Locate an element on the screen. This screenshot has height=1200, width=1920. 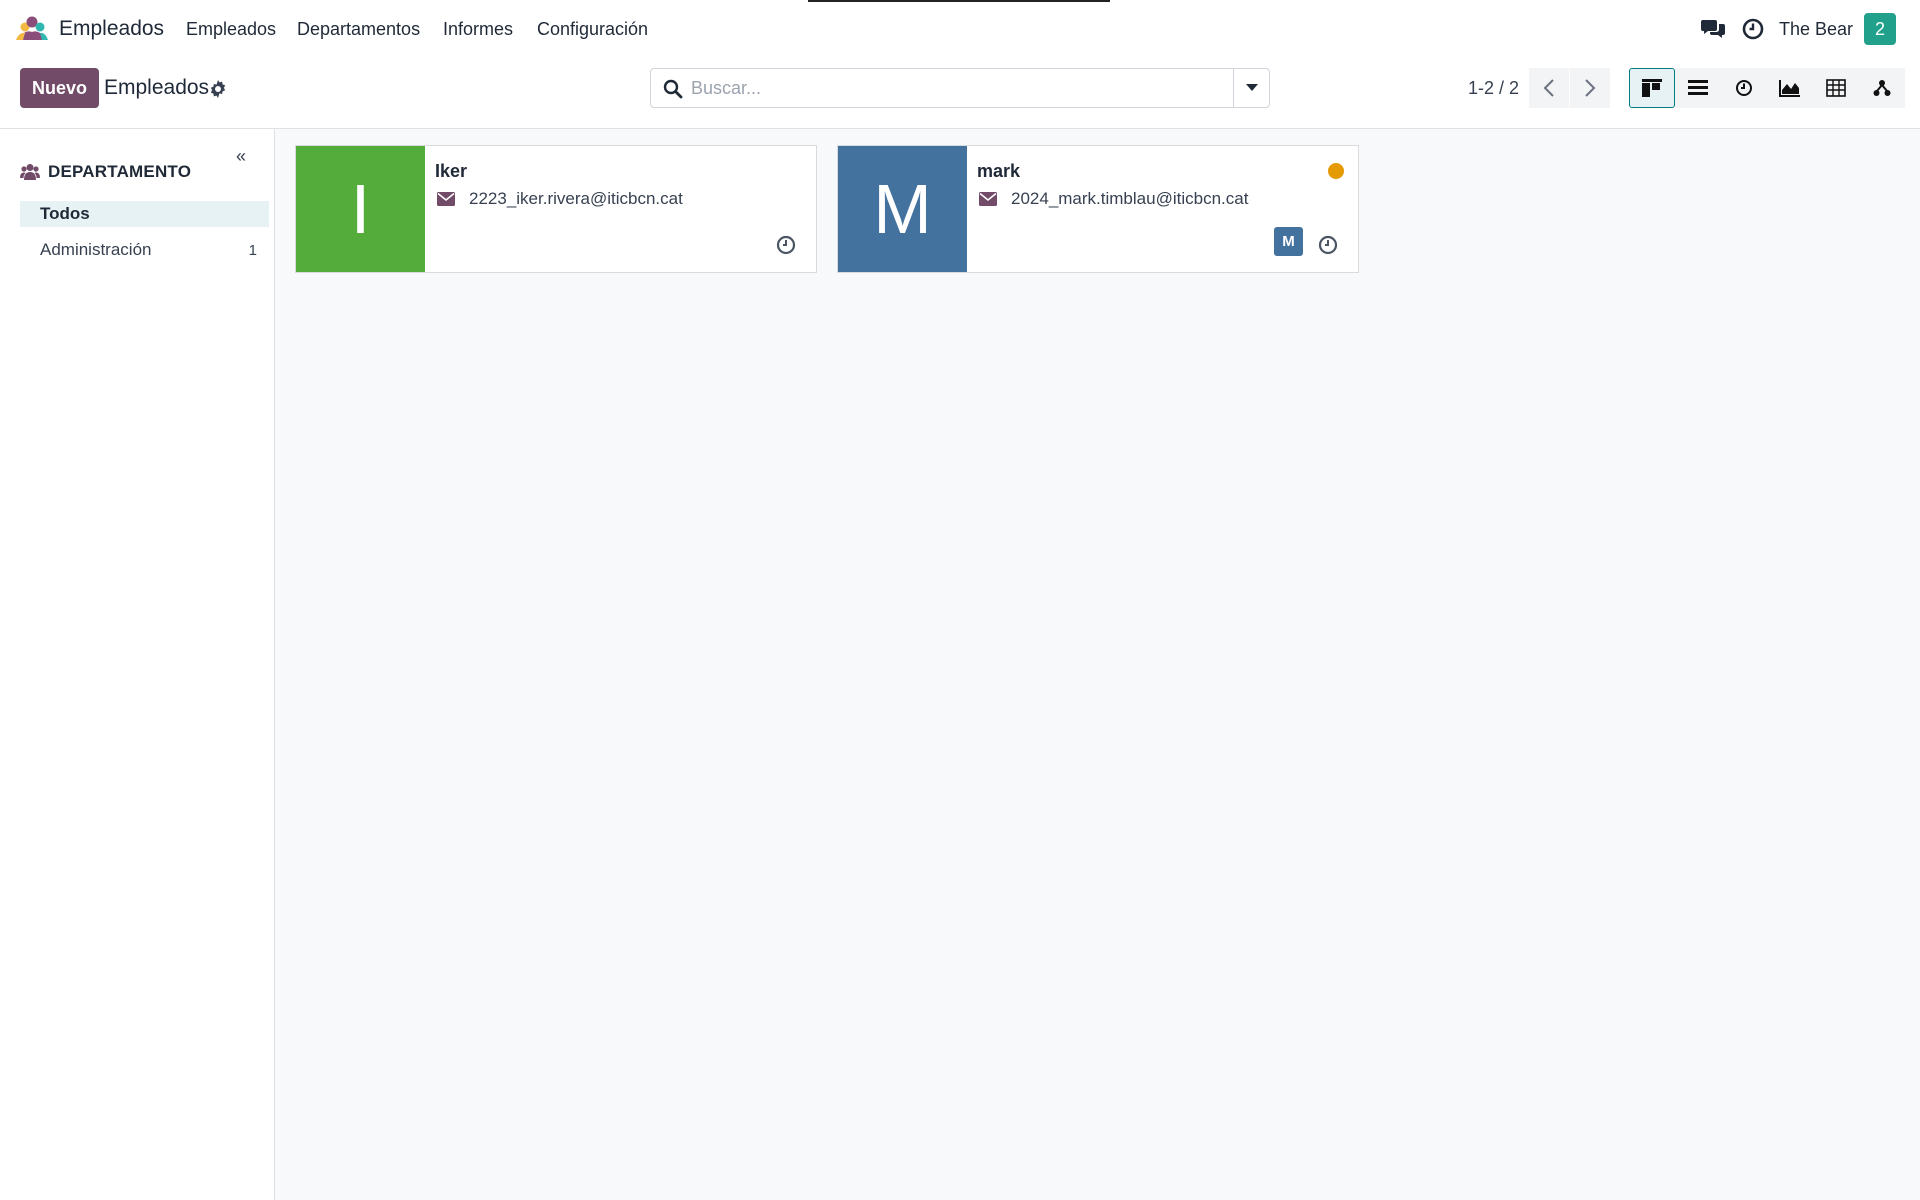
employee-email: 2024_mark.timblau@iticbcn.cat is located at coordinates (1130, 198).